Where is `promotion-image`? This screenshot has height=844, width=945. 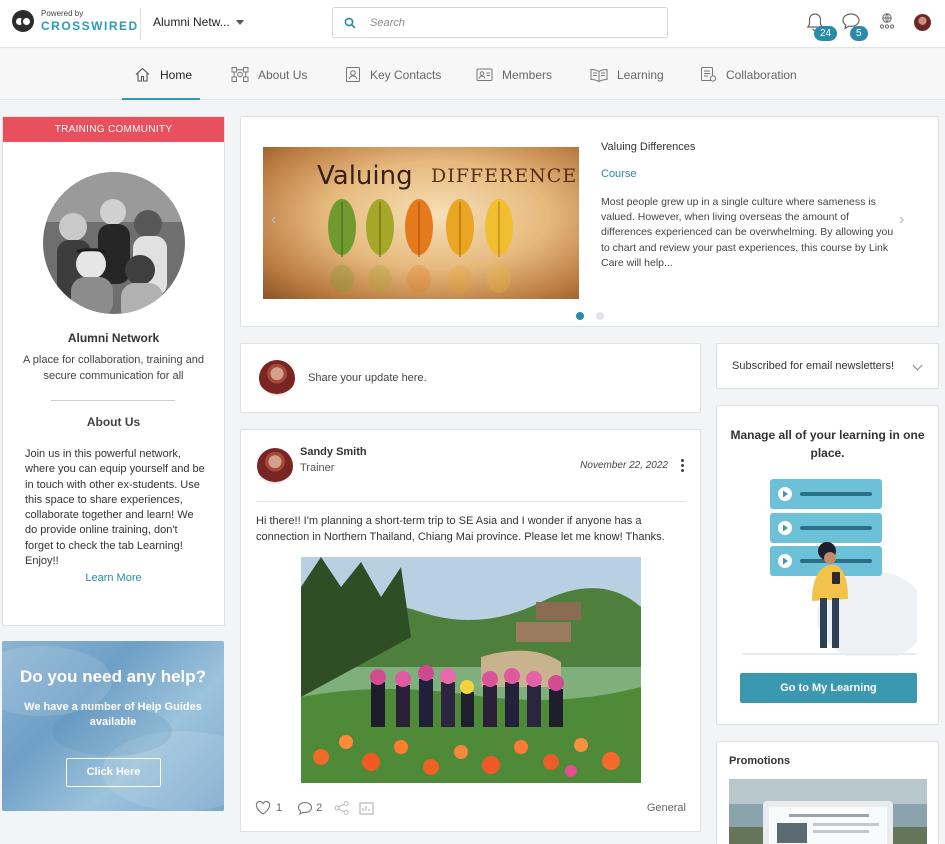 promotion-image is located at coordinates (828, 811).